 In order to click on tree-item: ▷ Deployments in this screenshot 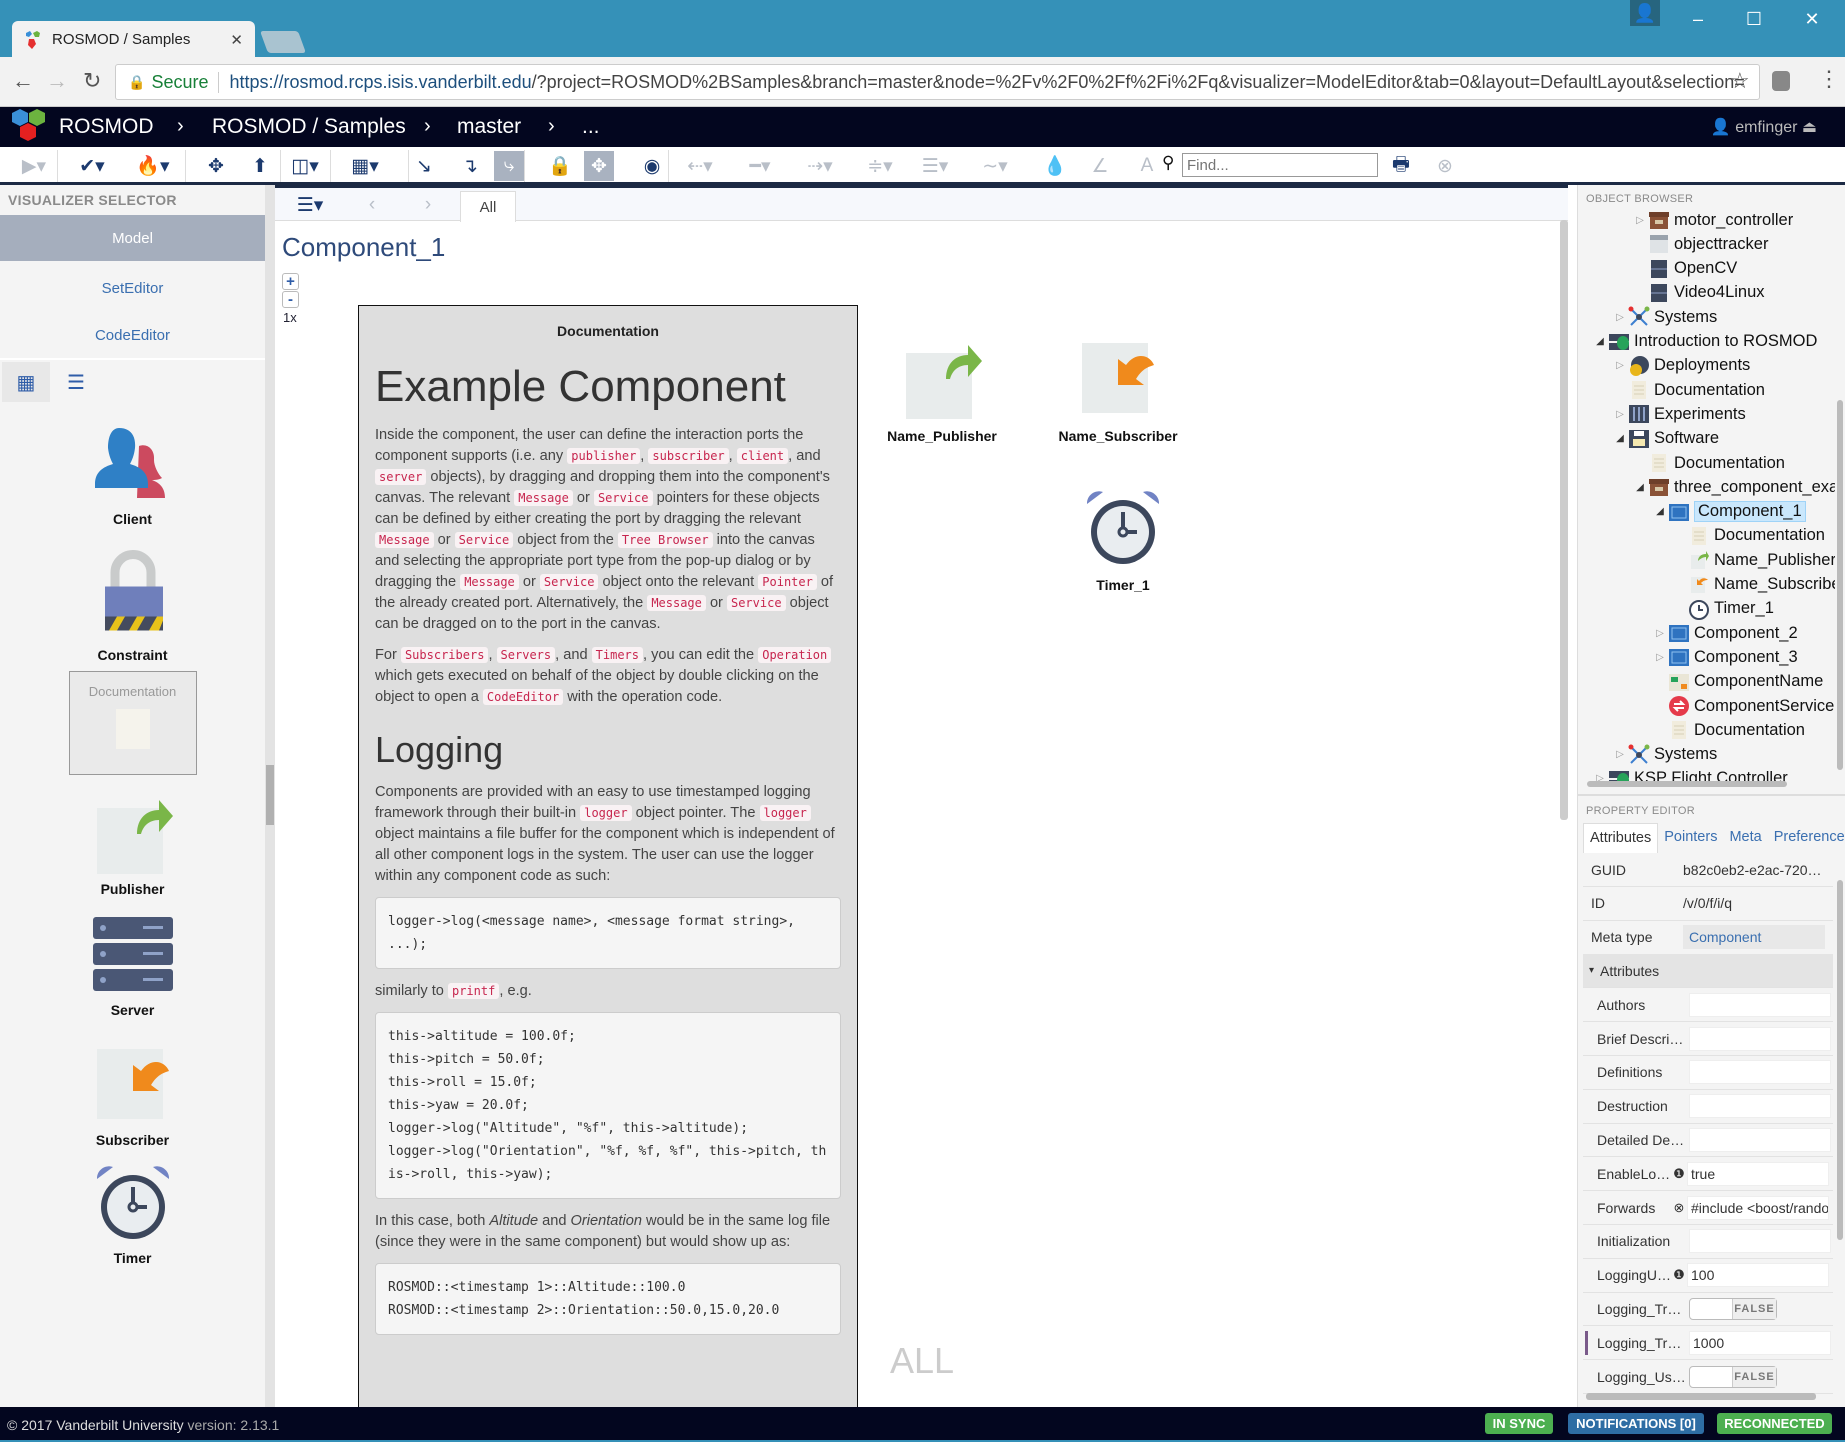, I will do `click(1681, 366)`.